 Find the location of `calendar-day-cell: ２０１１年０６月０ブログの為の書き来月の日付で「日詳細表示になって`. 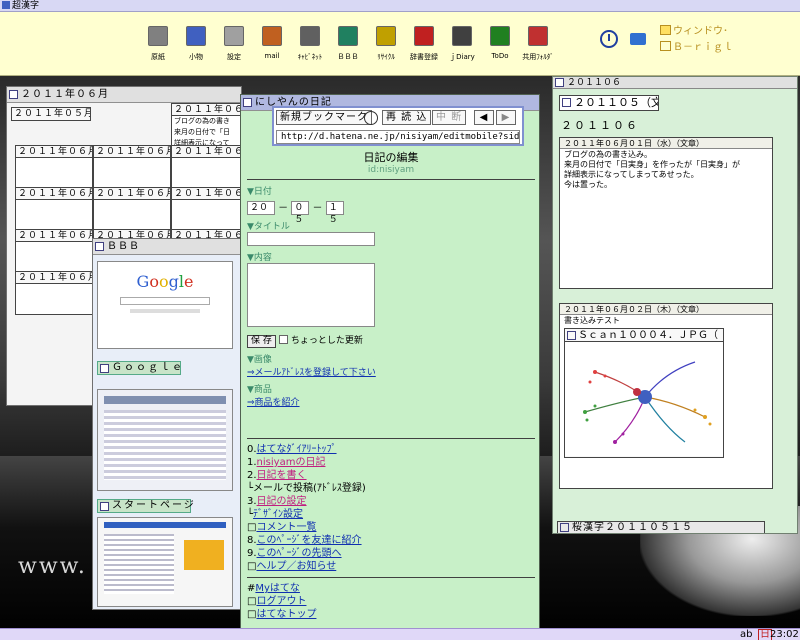

calendar-day-cell: ２０１１年０６月０ブログの為の書き来月の日付で「日詳細表示になって is located at coordinates (206, 125).